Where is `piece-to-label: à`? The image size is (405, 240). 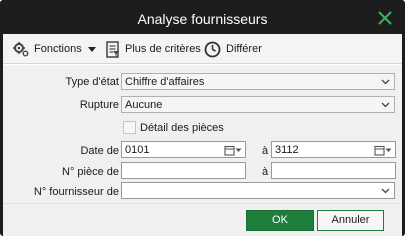 piece-to-label: à is located at coordinates (265, 172).